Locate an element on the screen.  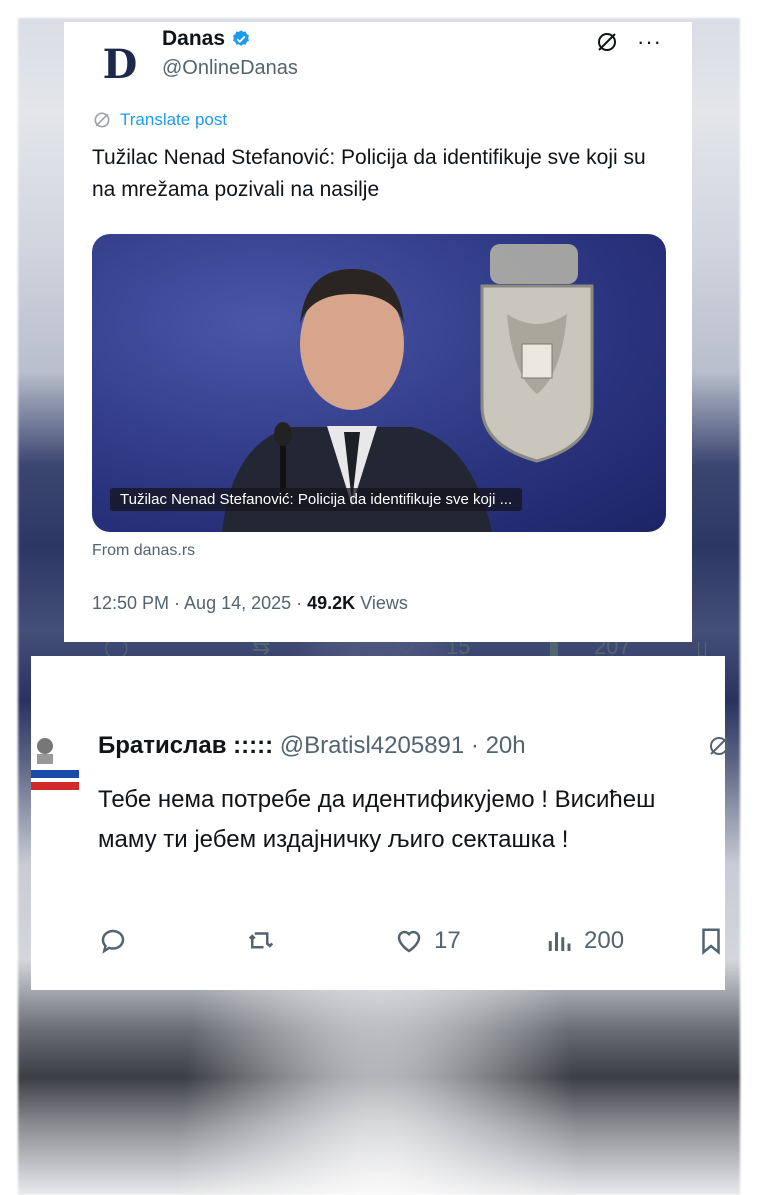
translate-post-link: Translate post is located at coordinates (159, 120).